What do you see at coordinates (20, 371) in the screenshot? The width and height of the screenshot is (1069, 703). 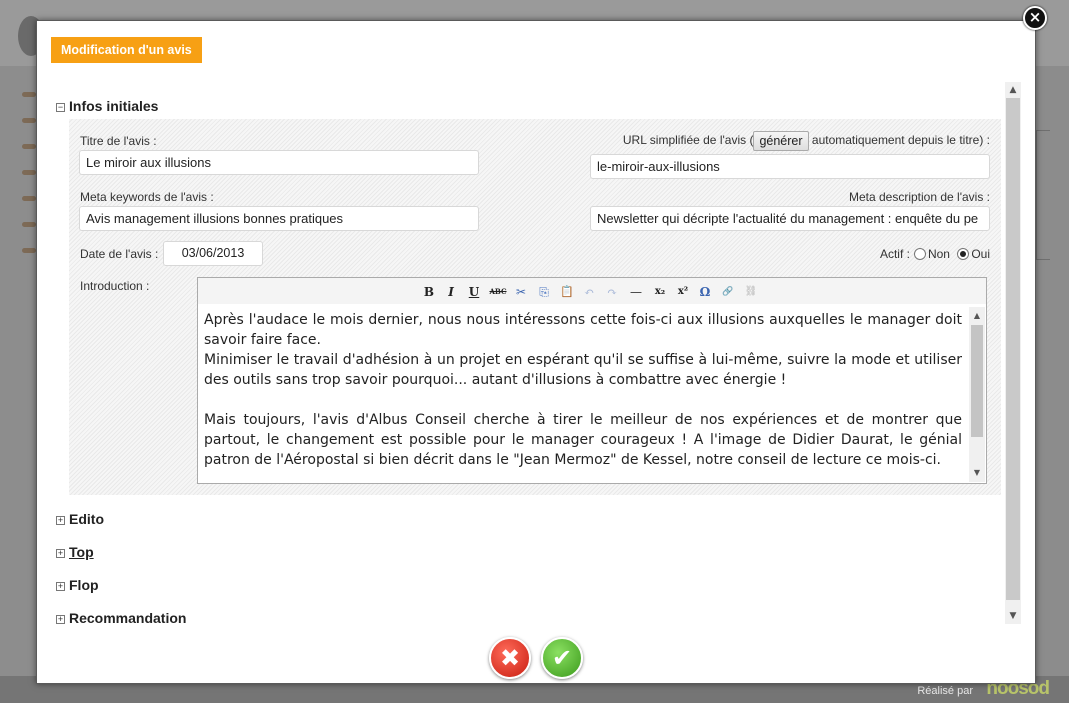 I see `background-sidebar` at bounding box center [20, 371].